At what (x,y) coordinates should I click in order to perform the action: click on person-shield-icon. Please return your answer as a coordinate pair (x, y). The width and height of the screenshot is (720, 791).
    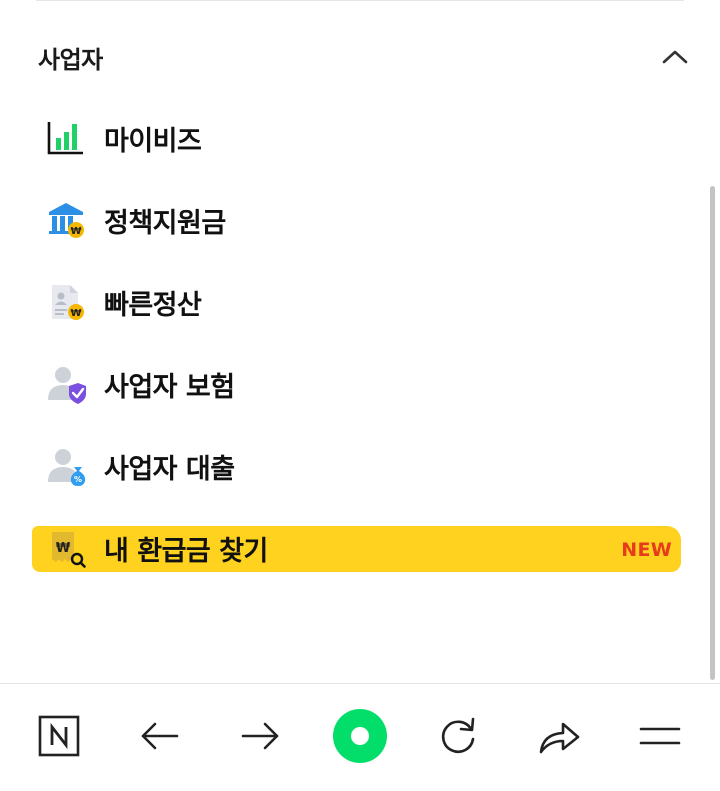
    Looking at the image, I should click on (66, 384).